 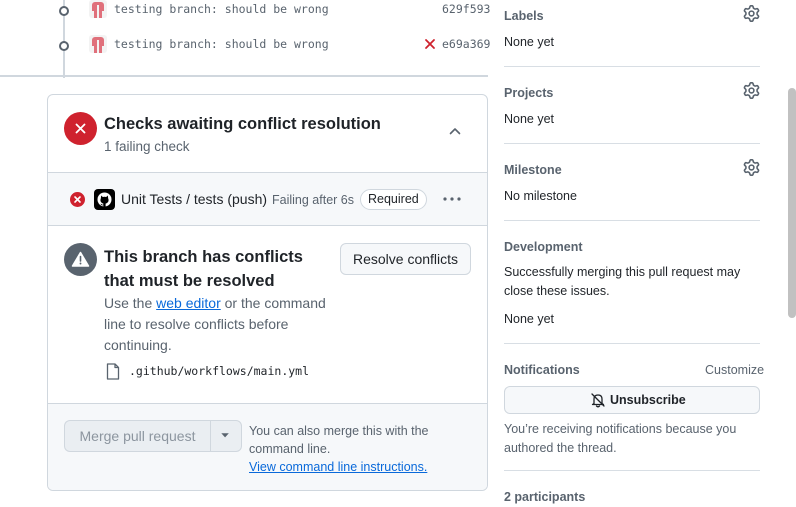 What do you see at coordinates (529, 93) in the screenshot?
I see `projects-heading: Projects` at bounding box center [529, 93].